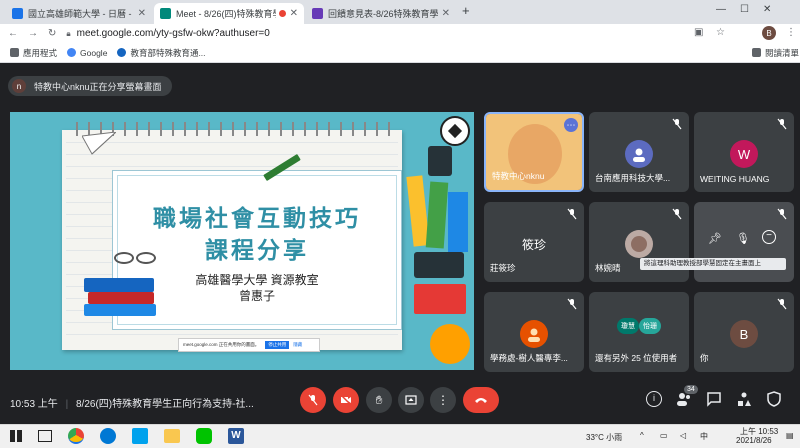  What do you see at coordinates (744, 401) in the screenshot?
I see `activities-button` at bounding box center [744, 401].